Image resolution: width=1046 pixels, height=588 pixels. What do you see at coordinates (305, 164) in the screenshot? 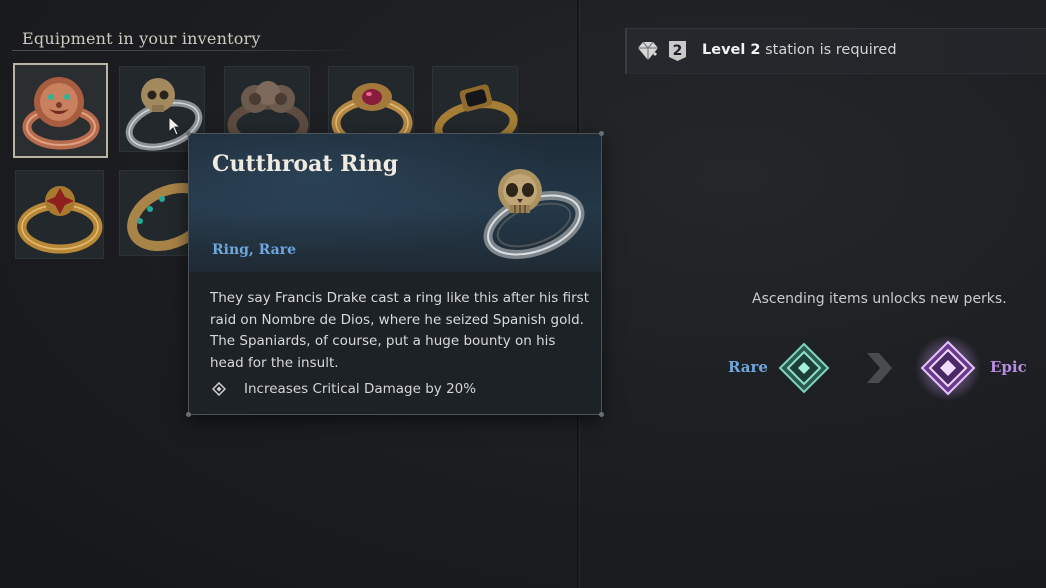
I see `tooltip-title: Cutthroat Ring` at bounding box center [305, 164].